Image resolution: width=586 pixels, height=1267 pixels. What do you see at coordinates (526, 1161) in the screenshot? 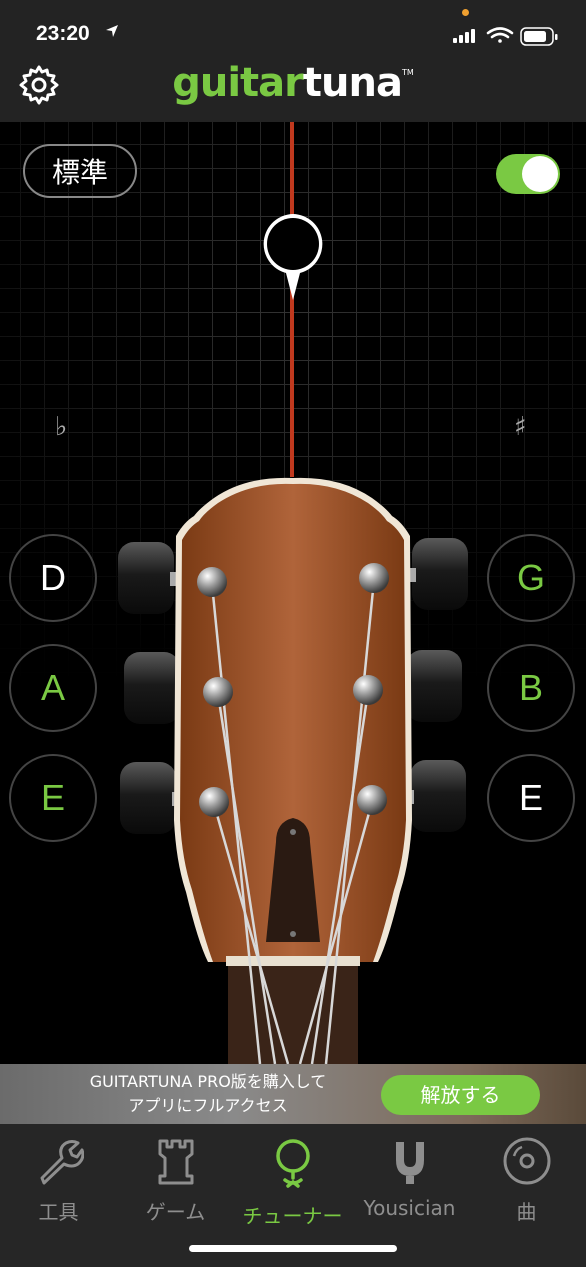
I see `disc-icon` at bounding box center [526, 1161].